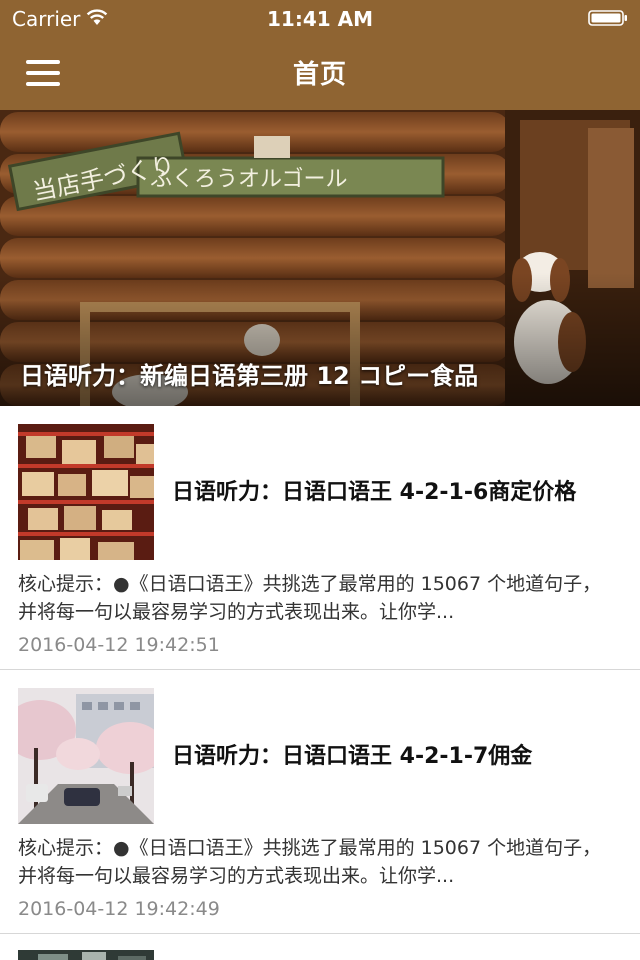  What do you see at coordinates (249, 179) in the screenshot?
I see `hero-sign-bottom-text: ふくろうオルゴール` at bounding box center [249, 179].